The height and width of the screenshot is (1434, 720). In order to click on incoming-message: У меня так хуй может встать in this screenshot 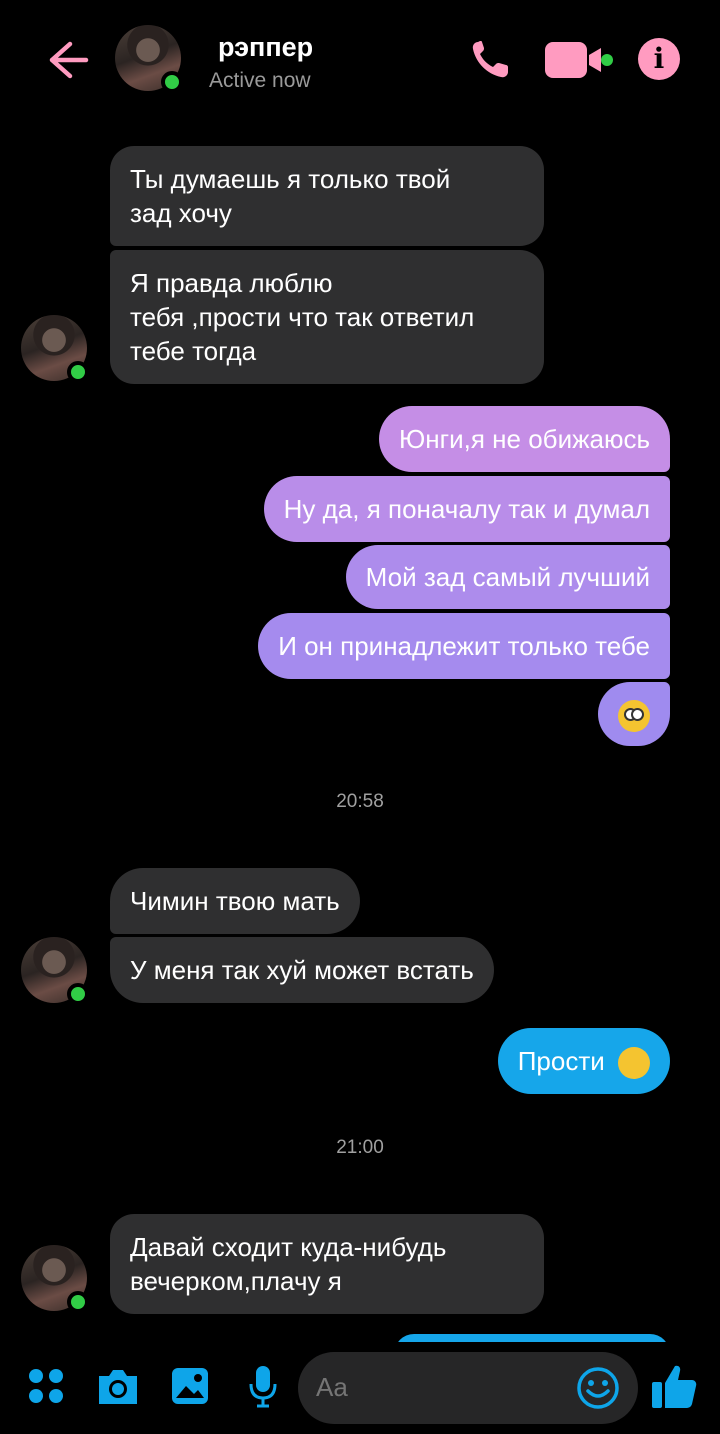, I will do `click(302, 970)`.